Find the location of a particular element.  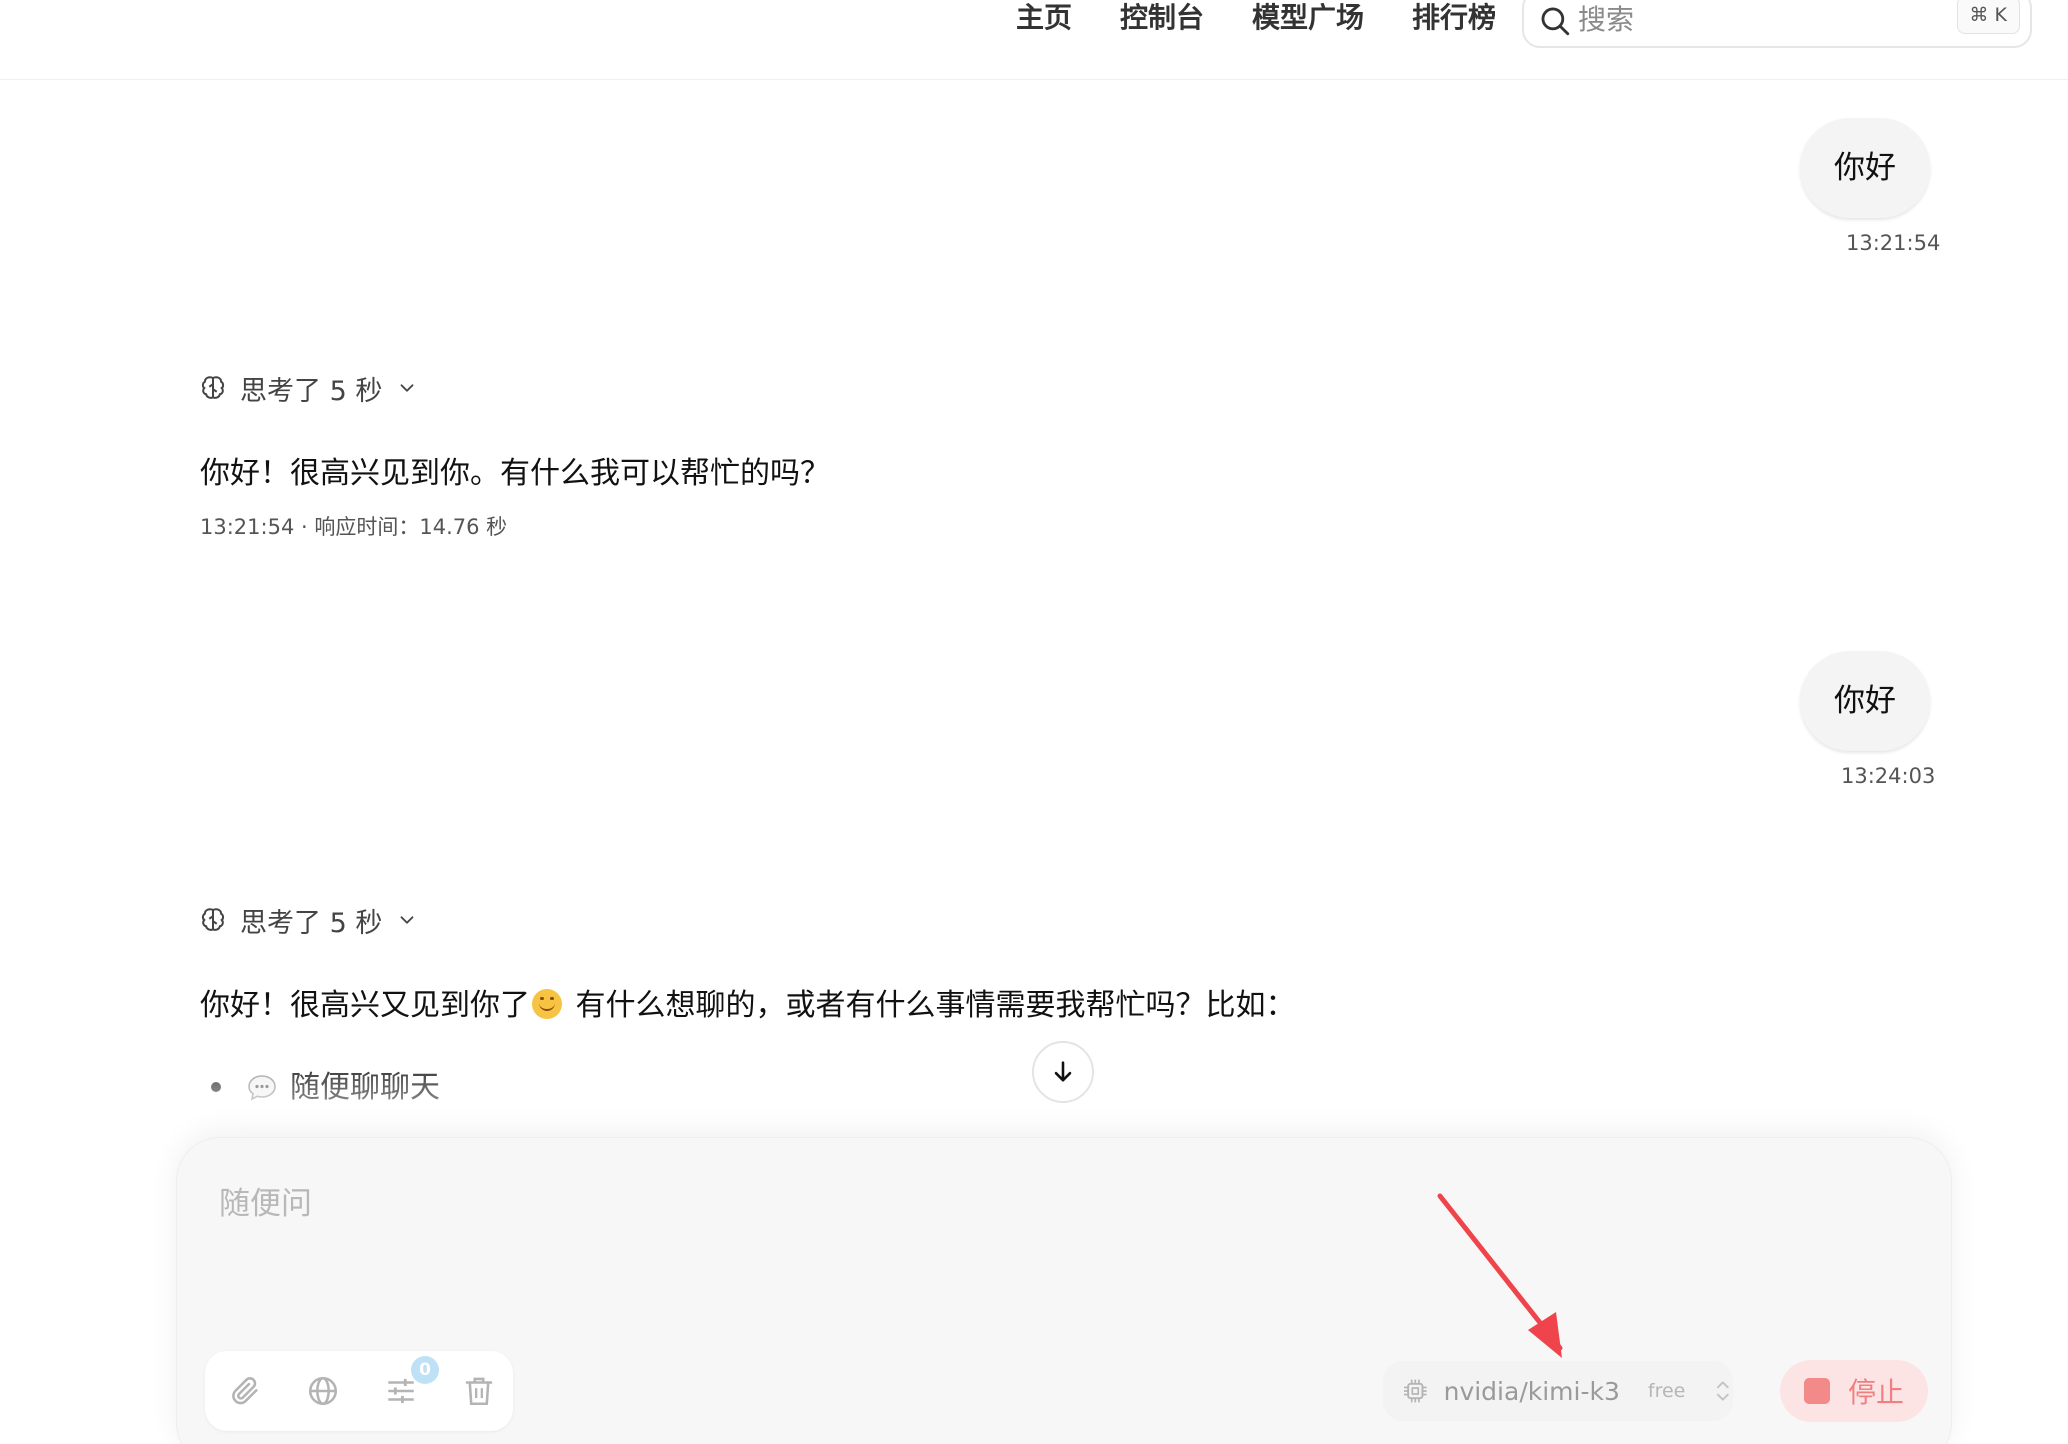

assistant-text-part: 有什么想聊的，或者有什么事情需要我帮忙吗？比如： is located at coordinates (931, 1005).